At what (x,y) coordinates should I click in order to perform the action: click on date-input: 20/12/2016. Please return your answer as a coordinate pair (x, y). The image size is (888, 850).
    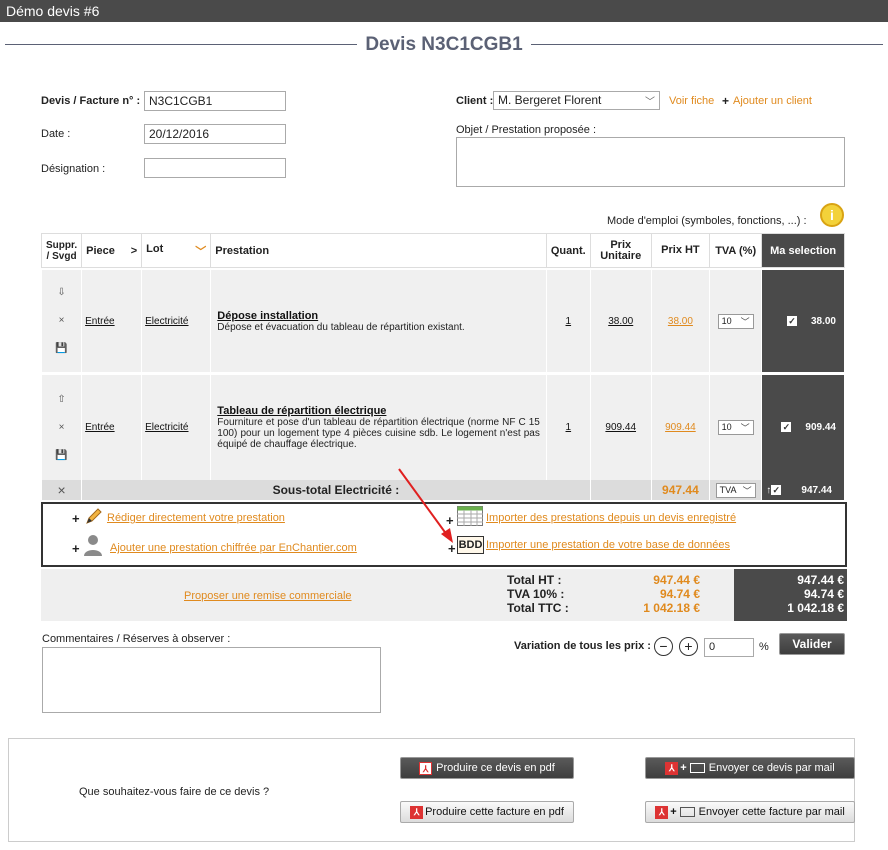
    Looking at the image, I should click on (215, 134).